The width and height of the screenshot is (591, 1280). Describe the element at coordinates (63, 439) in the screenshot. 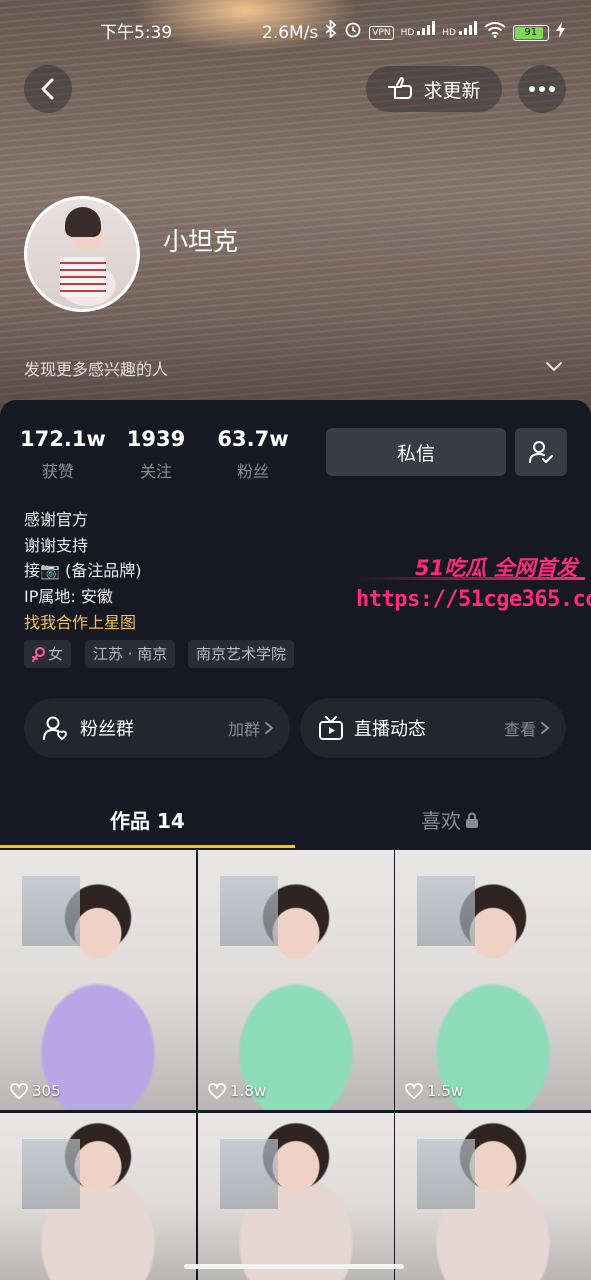

I see `likes-count: 172.1w` at that location.